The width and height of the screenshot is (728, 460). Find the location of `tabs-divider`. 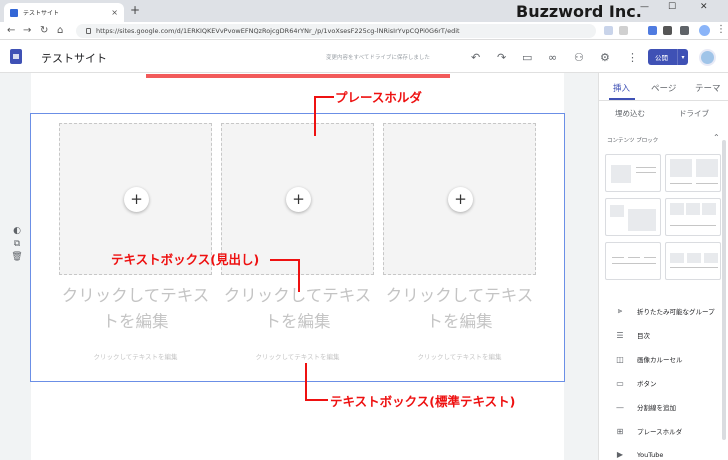

tabs-divider is located at coordinates (663, 100).